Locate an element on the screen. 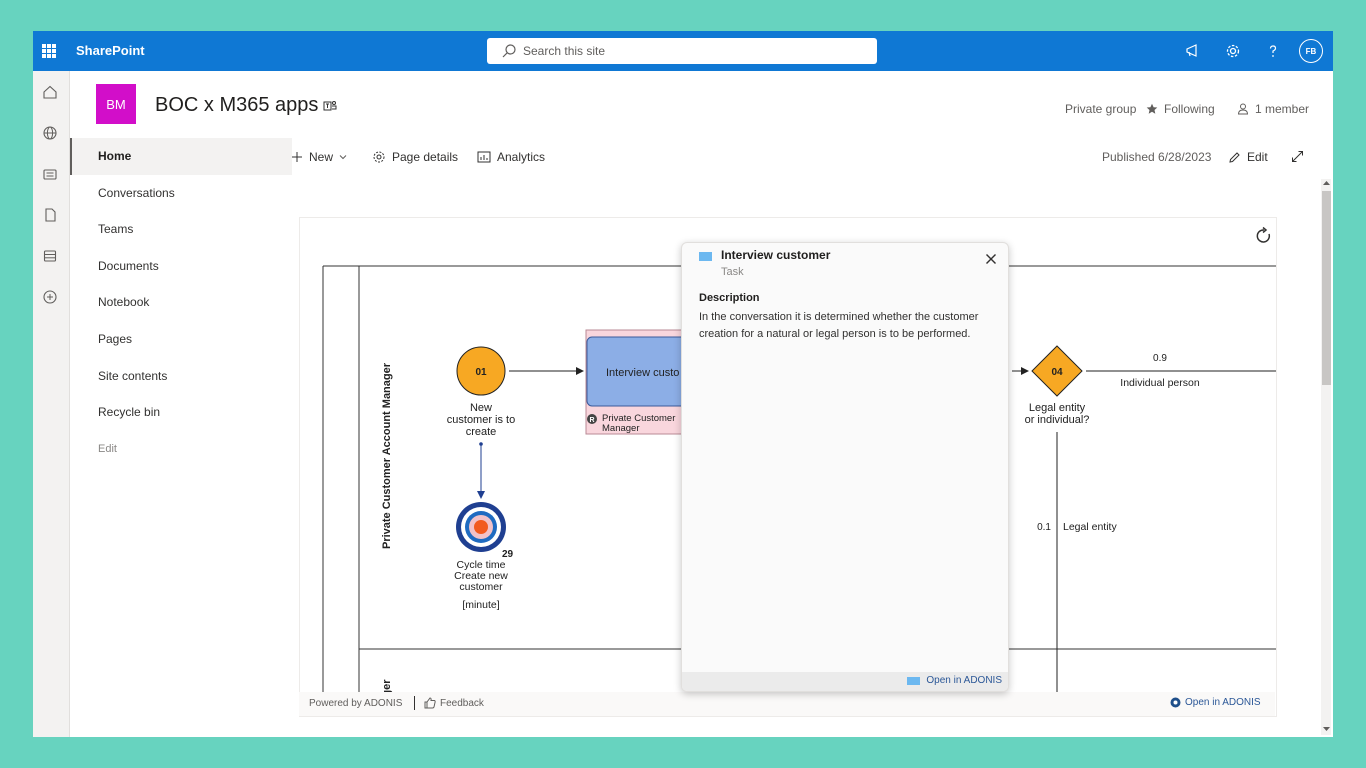  page-details-button: Page details is located at coordinates (415, 157).